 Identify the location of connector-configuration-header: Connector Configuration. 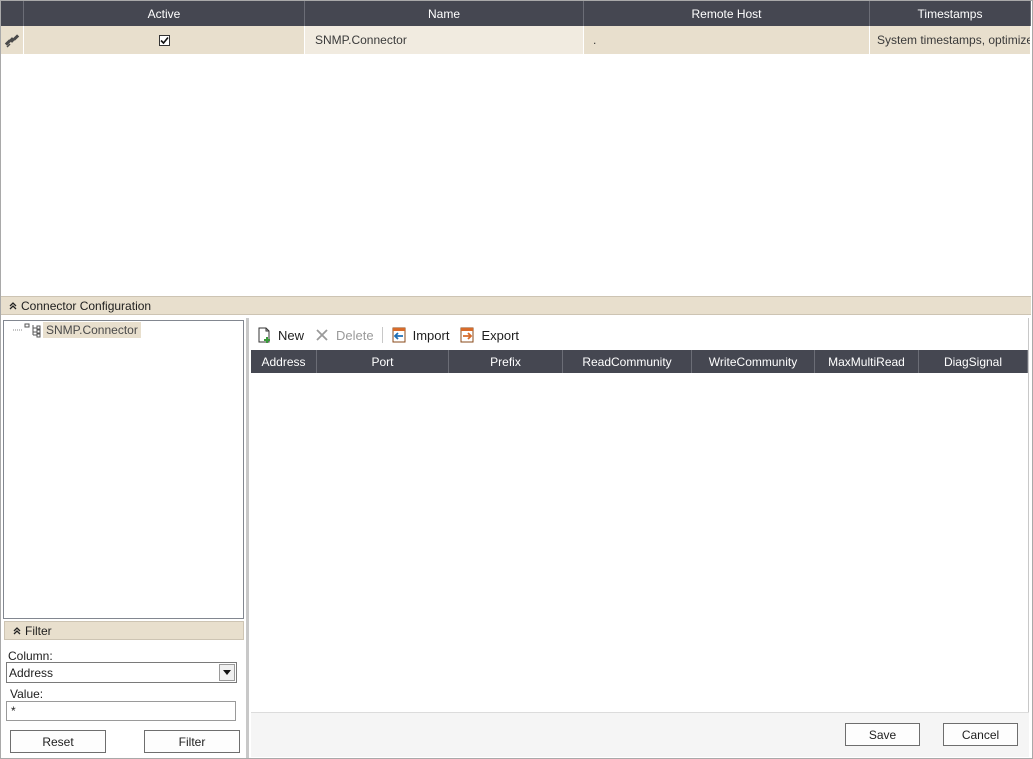
(516, 305).